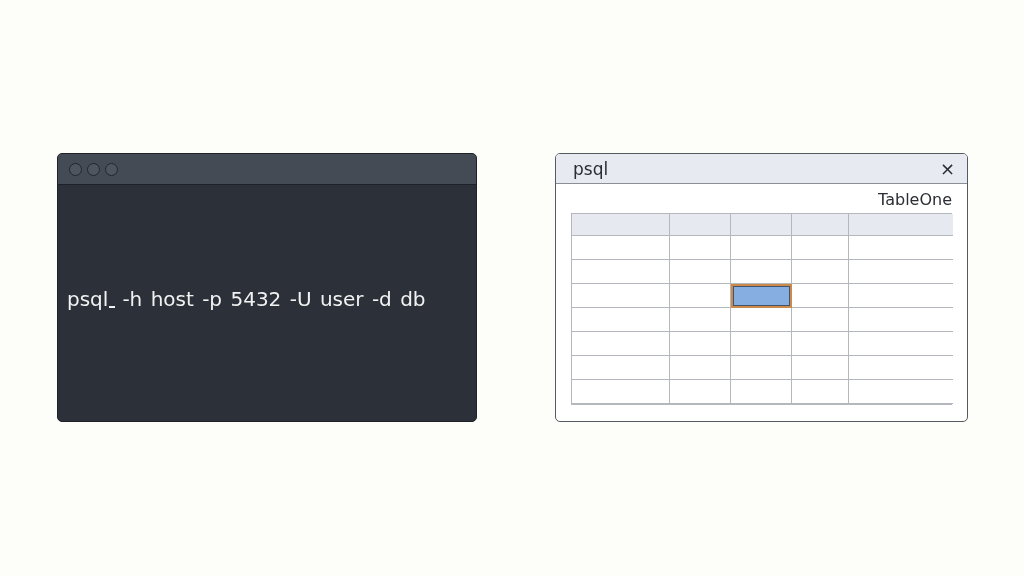  What do you see at coordinates (88, 299) in the screenshot?
I see `command-text: psql` at bounding box center [88, 299].